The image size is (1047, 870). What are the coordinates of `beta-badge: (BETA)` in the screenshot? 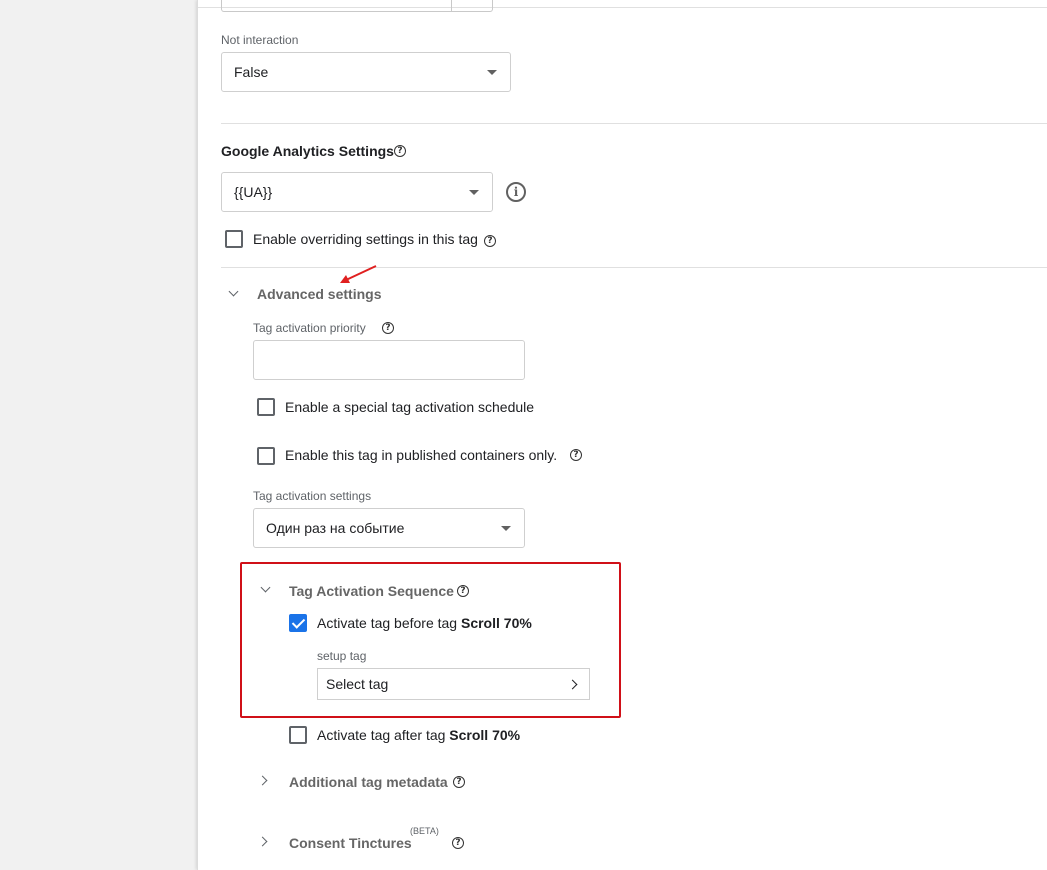 It's located at (424, 831).